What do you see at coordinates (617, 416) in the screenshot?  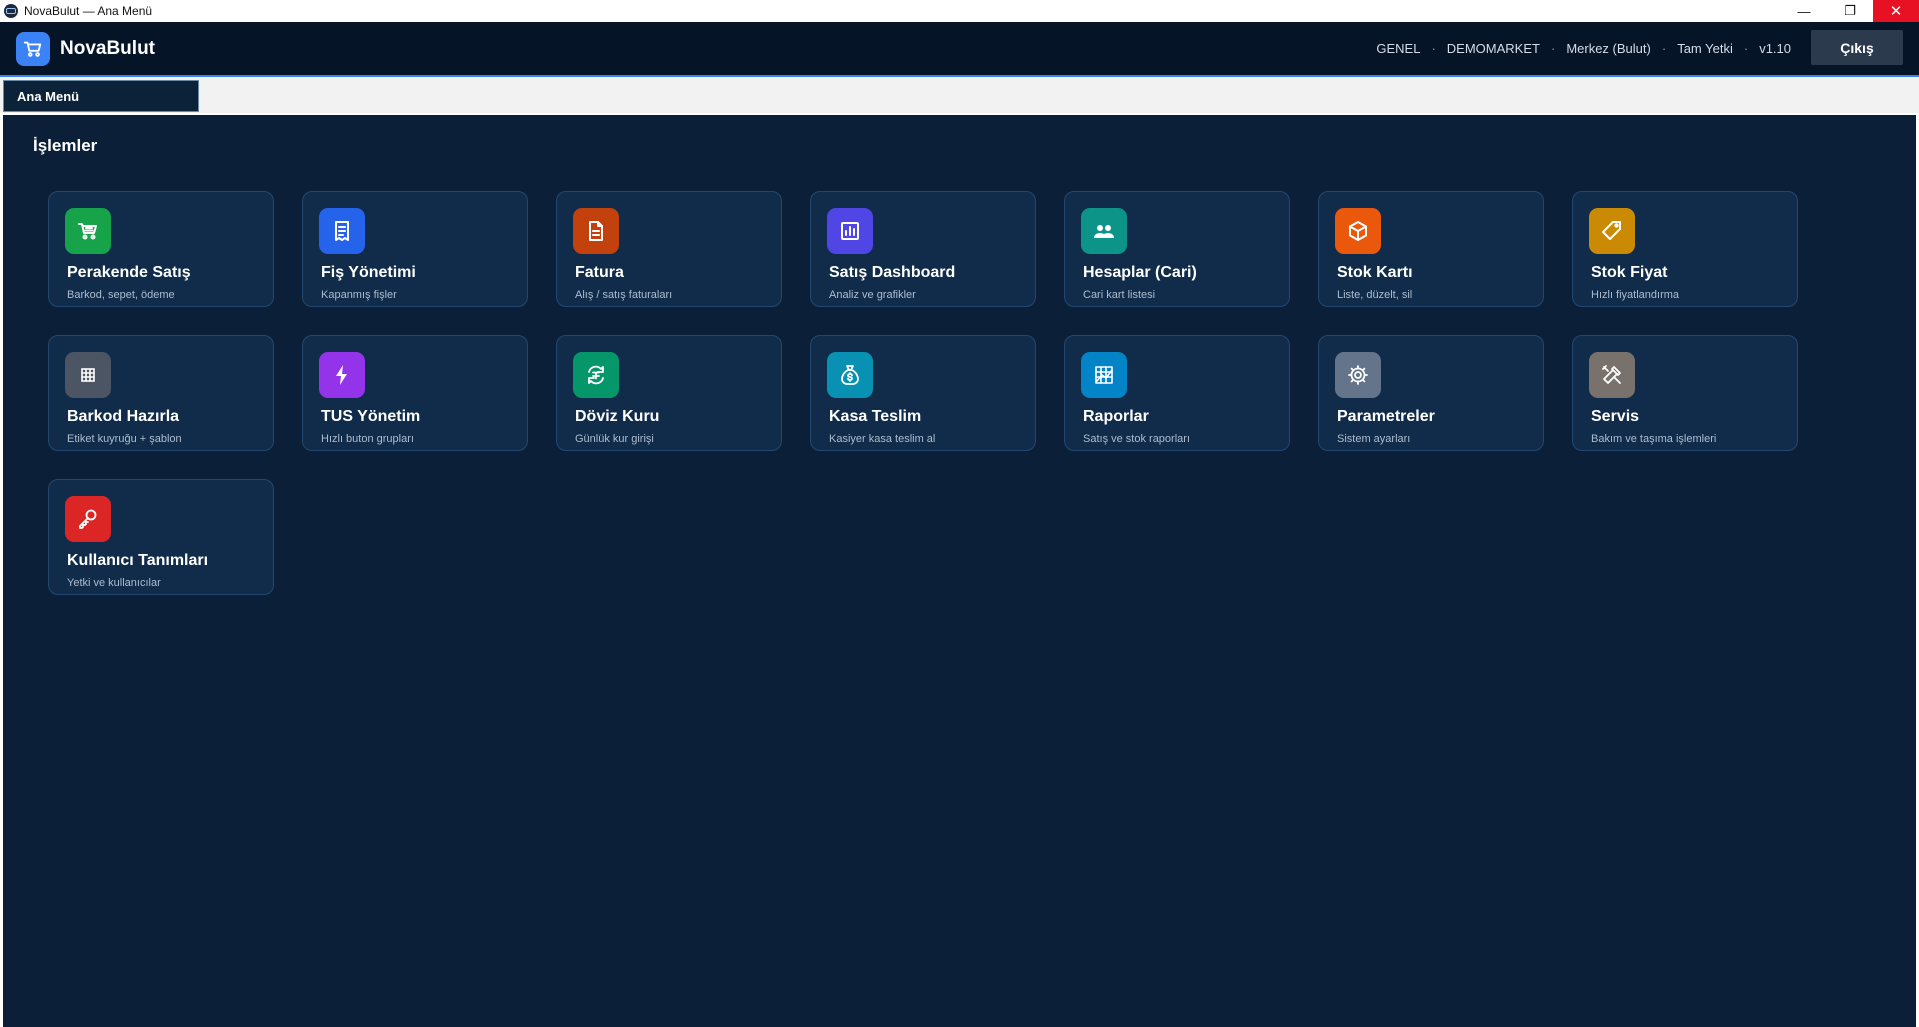 I see `card-title: Döviz Kuru` at bounding box center [617, 416].